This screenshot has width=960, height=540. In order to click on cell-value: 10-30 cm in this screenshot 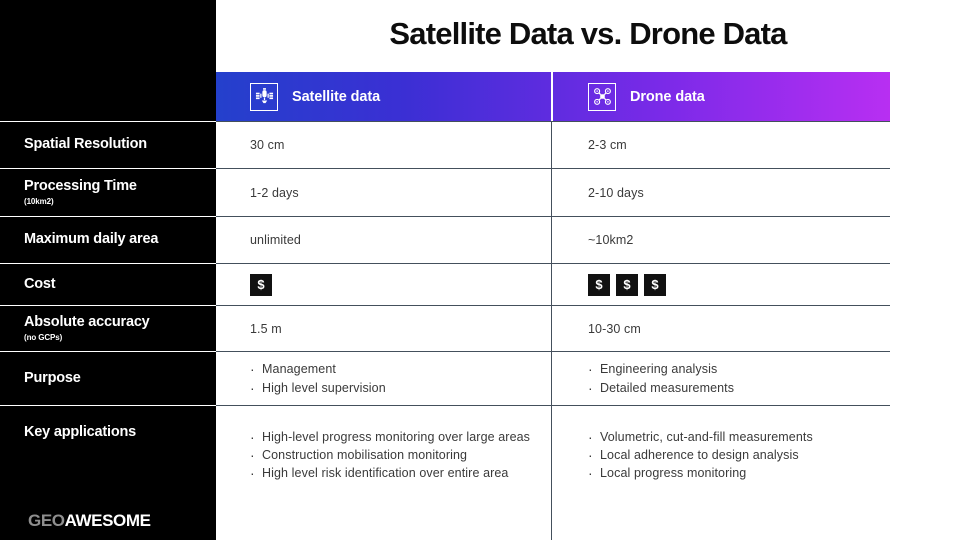, I will do `click(614, 328)`.